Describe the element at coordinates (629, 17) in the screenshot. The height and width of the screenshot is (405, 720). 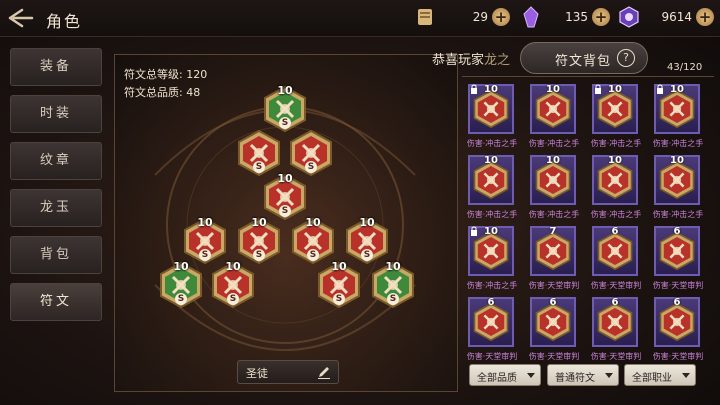
I see `gem-icon` at that location.